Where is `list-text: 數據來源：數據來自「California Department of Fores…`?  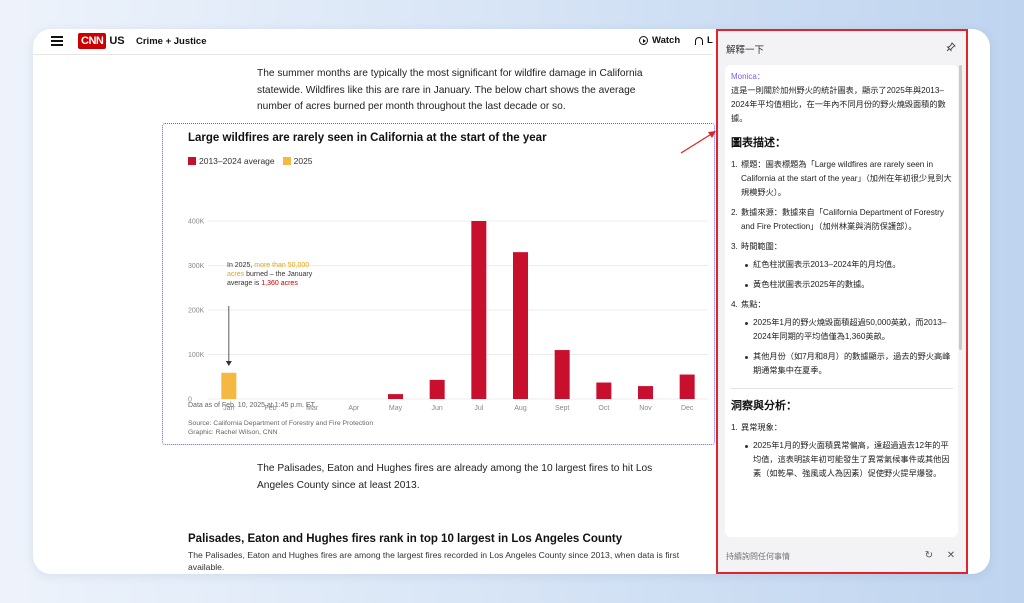
list-text: 數據來源：數據來自「California Department of Fores… is located at coordinates (842, 219).